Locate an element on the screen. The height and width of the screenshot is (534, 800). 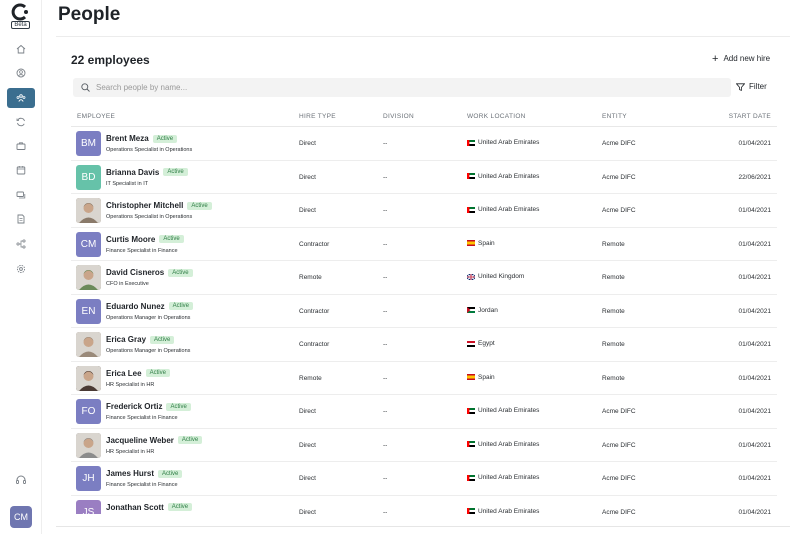
employee-name-cell: Curtis Moore Active is located at coordinates (145, 239).